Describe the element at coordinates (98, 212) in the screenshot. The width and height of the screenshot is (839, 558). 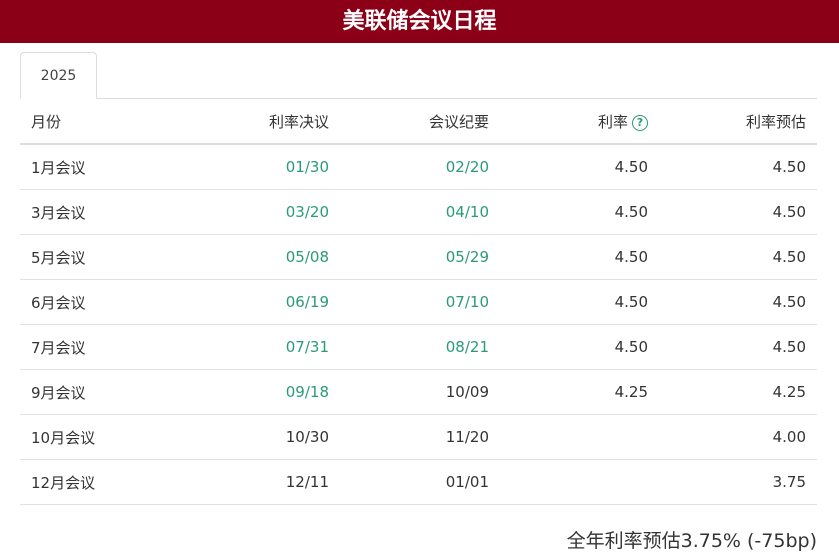
I see `meeting-month: 3月会议` at that location.